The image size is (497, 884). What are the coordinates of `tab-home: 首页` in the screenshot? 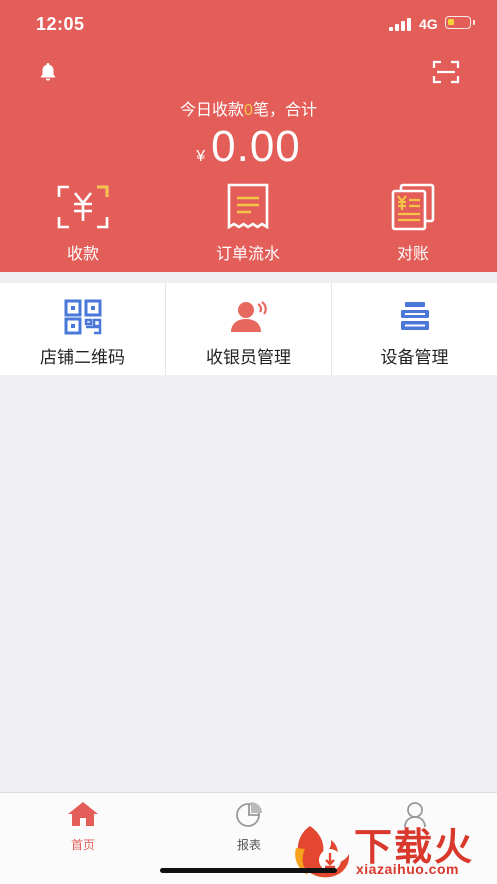 It's located at (83, 826).